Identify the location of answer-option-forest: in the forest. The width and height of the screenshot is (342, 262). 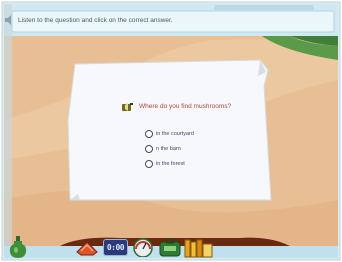
(165, 164).